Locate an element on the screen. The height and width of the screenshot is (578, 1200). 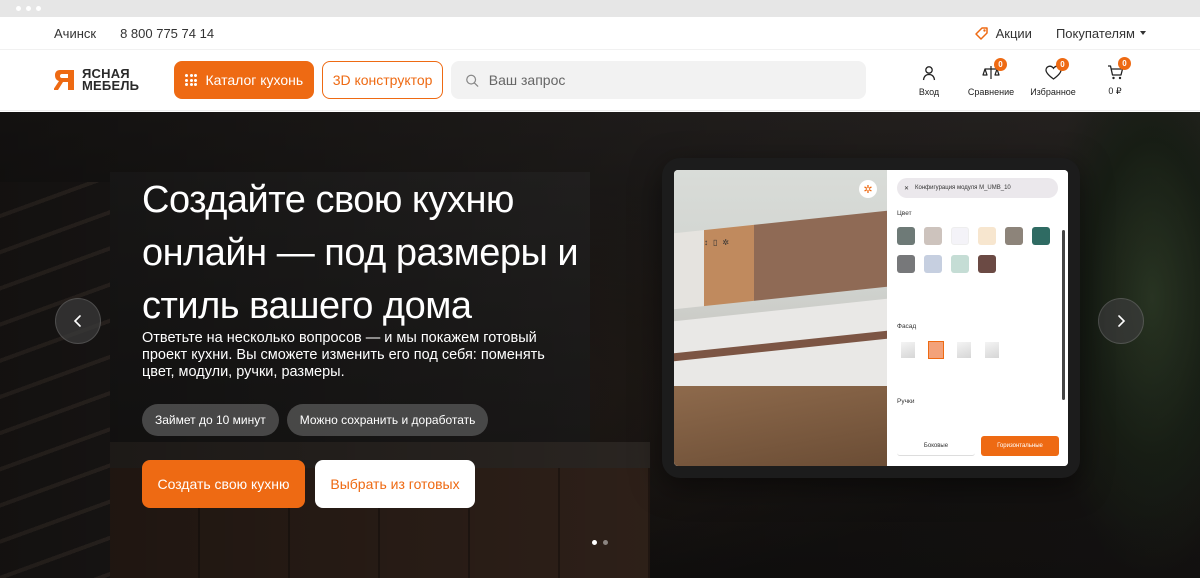
cart-button: 0 0 ₽ is located at coordinates (1115, 76).